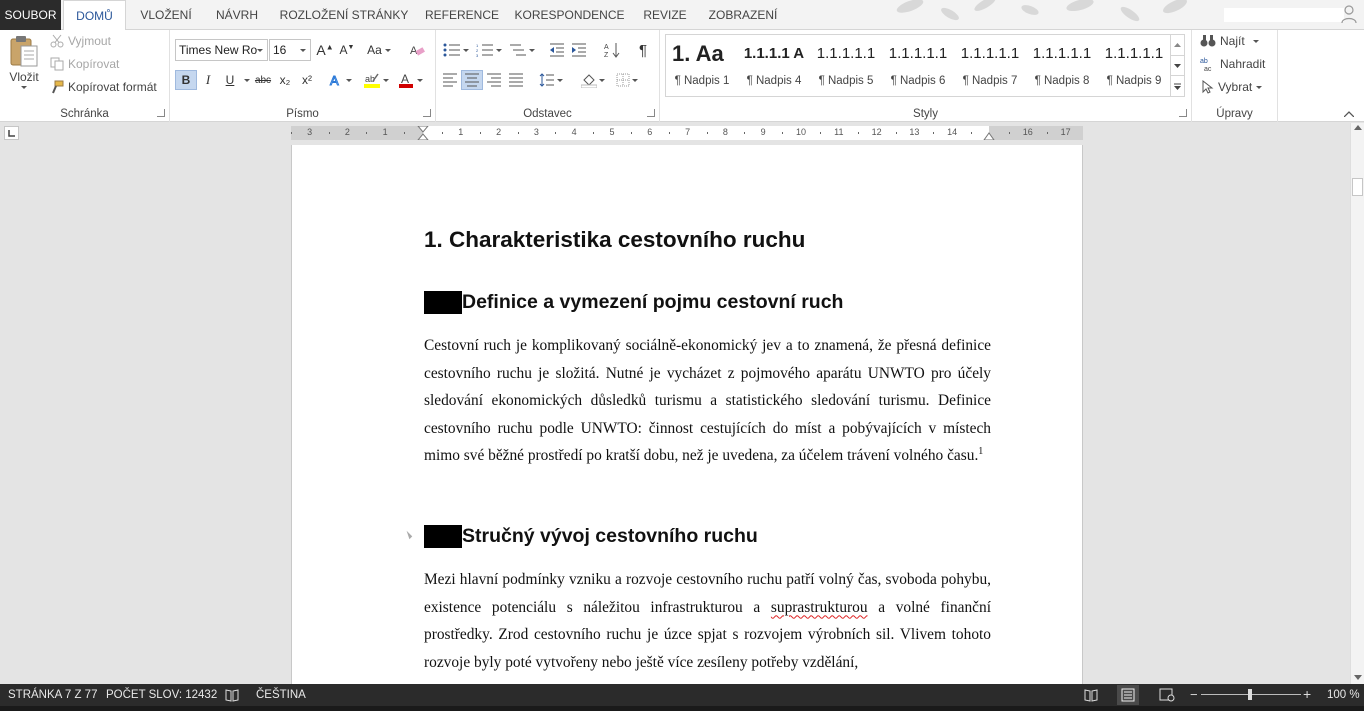 The height and width of the screenshot is (711, 1364). I want to click on italic-button: I, so click(208, 80).